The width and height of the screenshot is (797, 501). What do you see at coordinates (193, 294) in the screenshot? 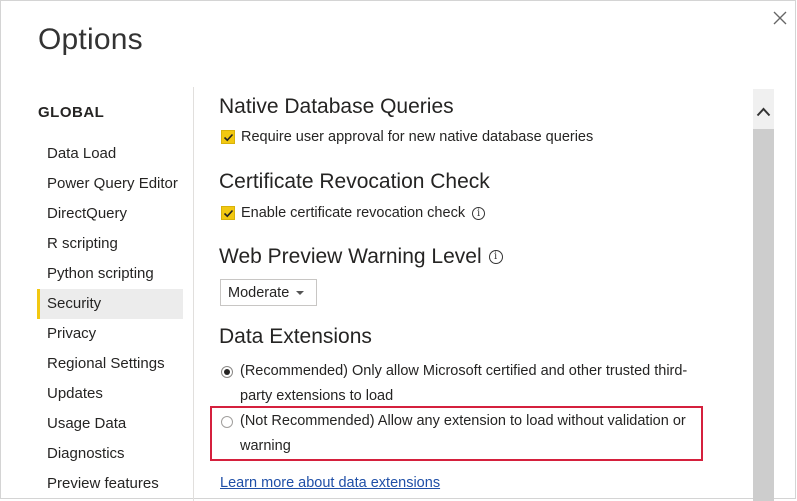
I see `sidebar-divider` at bounding box center [193, 294].